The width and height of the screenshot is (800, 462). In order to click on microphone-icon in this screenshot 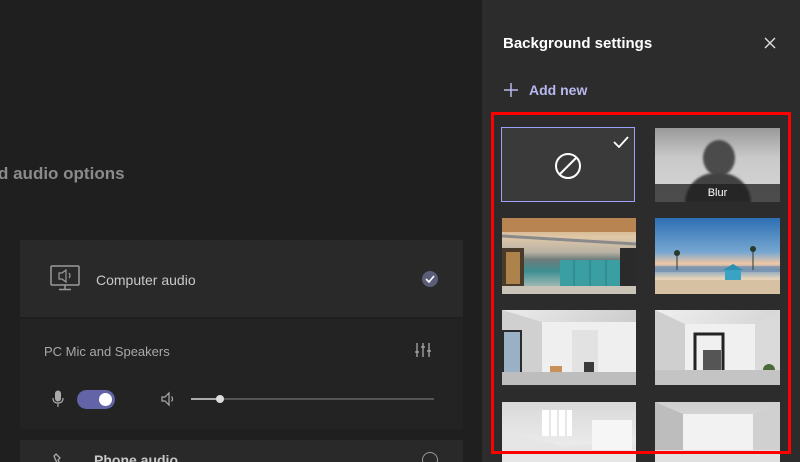, I will do `click(58, 398)`.